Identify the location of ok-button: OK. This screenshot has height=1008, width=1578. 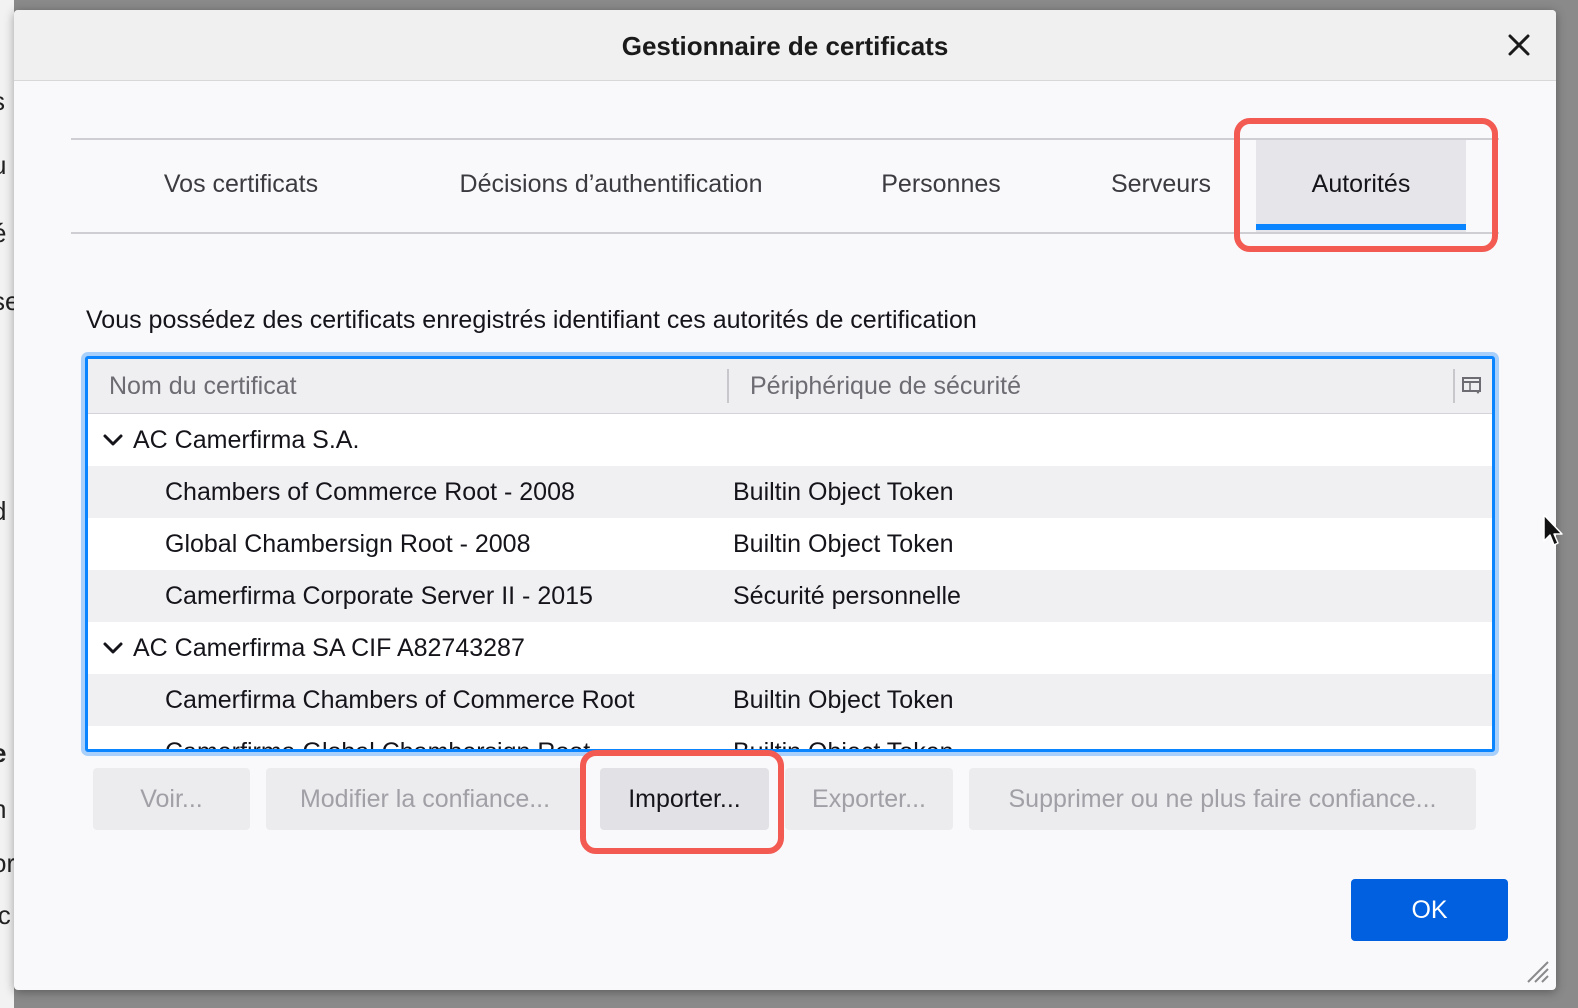
(1429, 910).